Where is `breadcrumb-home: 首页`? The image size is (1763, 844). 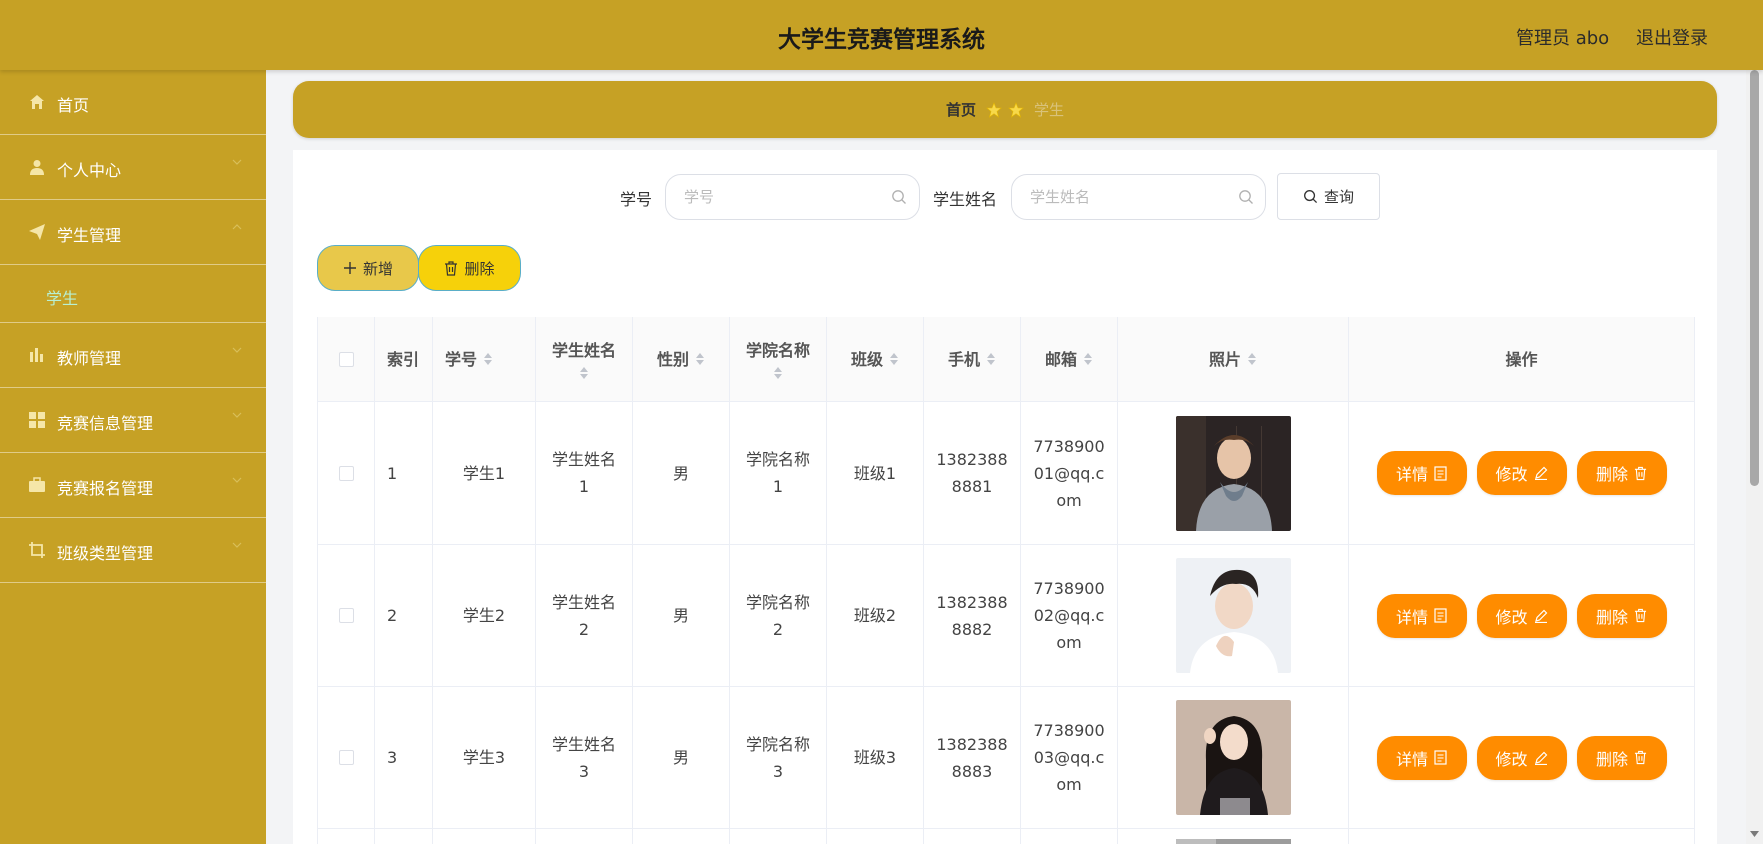
breadcrumb-home: 首页 is located at coordinates (961, 109).